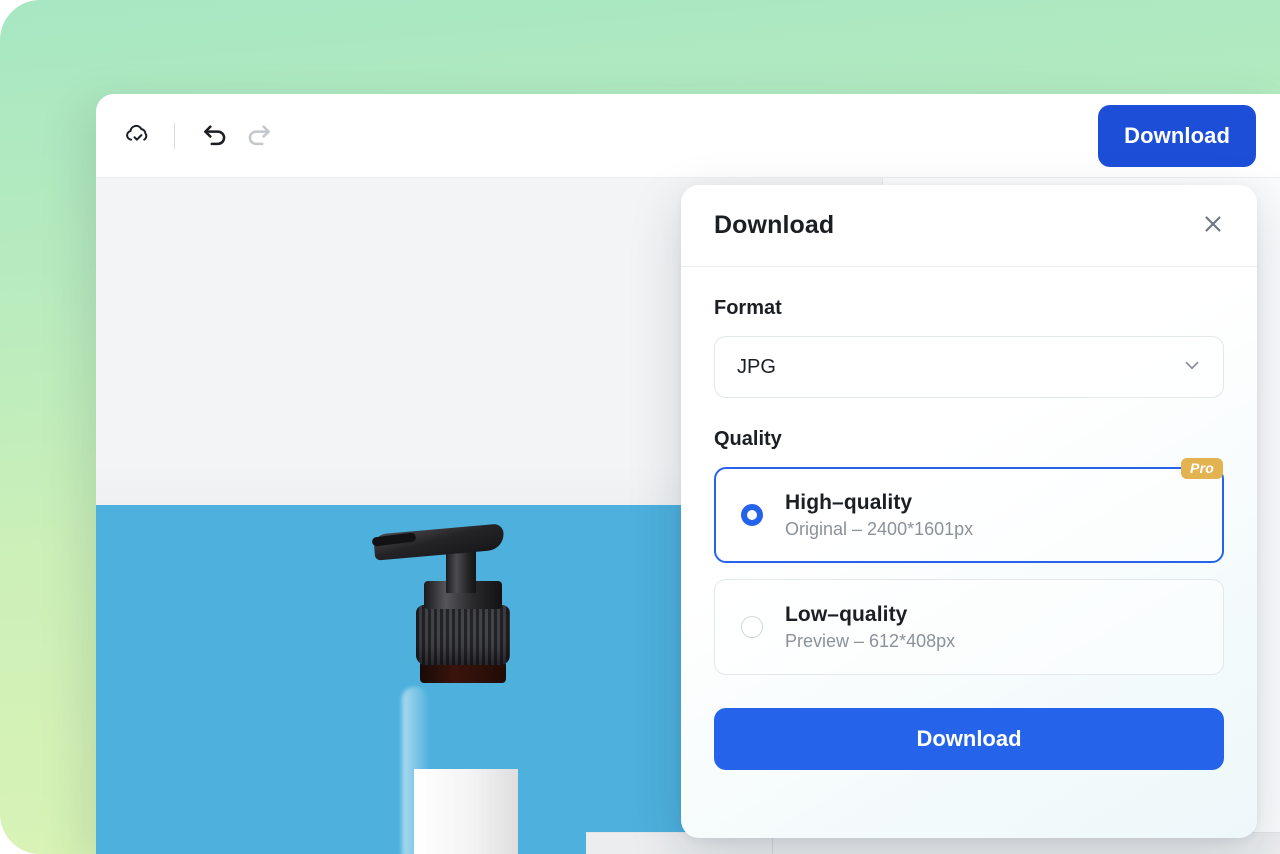 The image size is (1280, 854). Describe the element at coordinates (870, 640) in the screenshot. I see `quality-low-subtitle: Preview – 612*408px` at that location.